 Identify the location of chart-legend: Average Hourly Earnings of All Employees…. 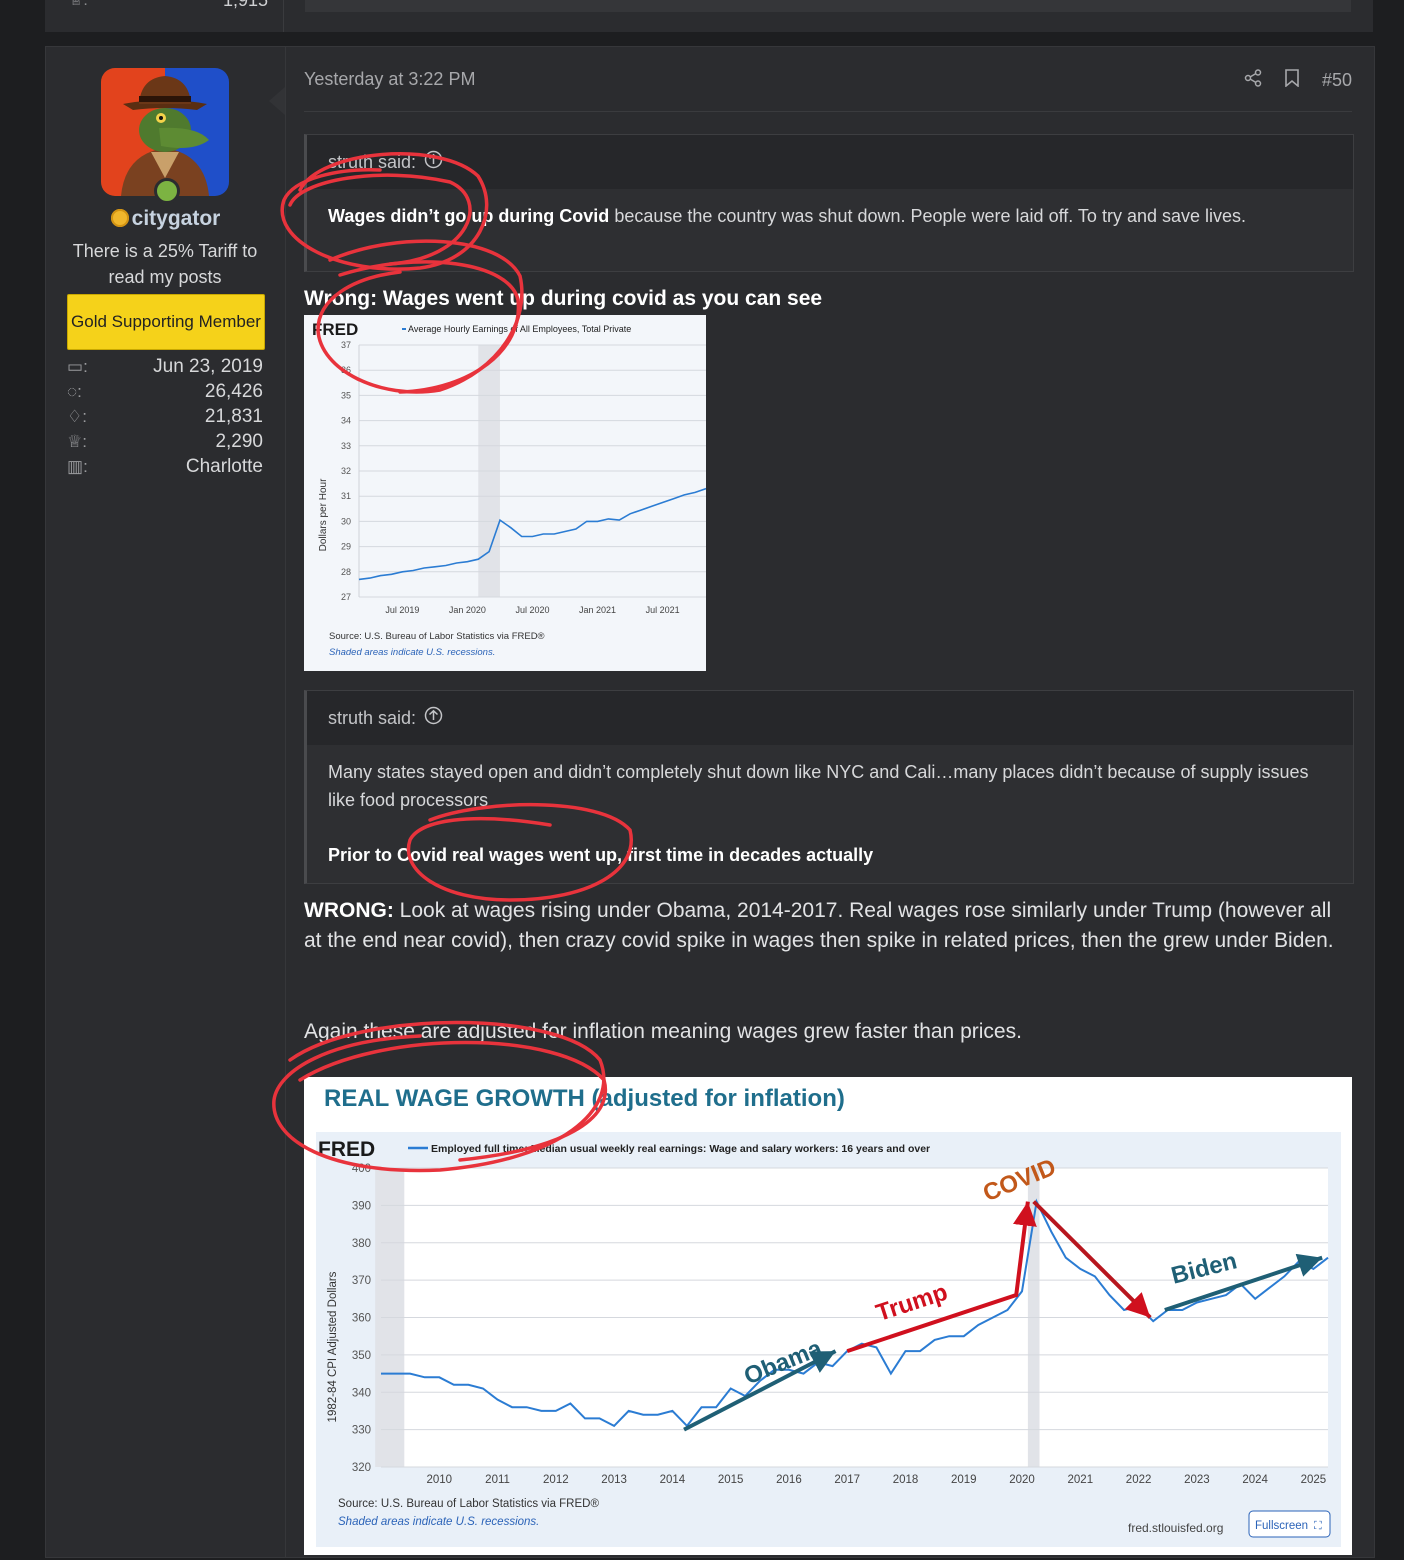
(519, 329).